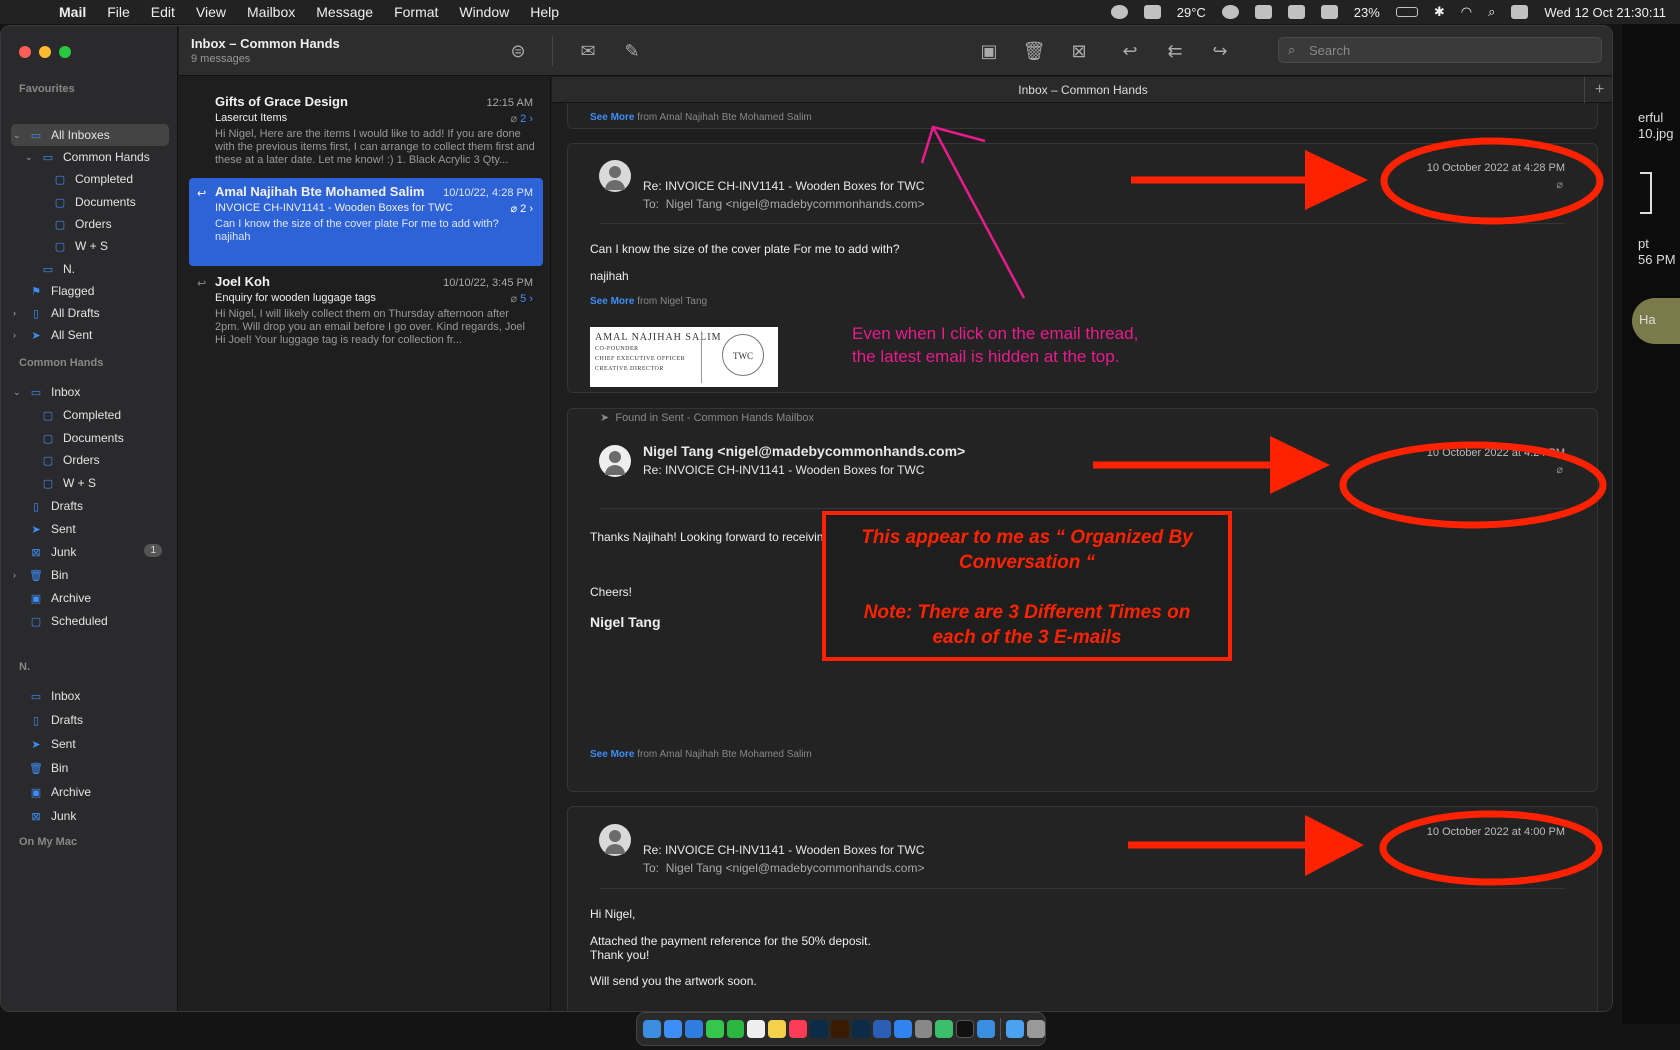  Describe the element at coordinates (923, 1029) in the screenshot. I see `system-preferences-icon` at that location.